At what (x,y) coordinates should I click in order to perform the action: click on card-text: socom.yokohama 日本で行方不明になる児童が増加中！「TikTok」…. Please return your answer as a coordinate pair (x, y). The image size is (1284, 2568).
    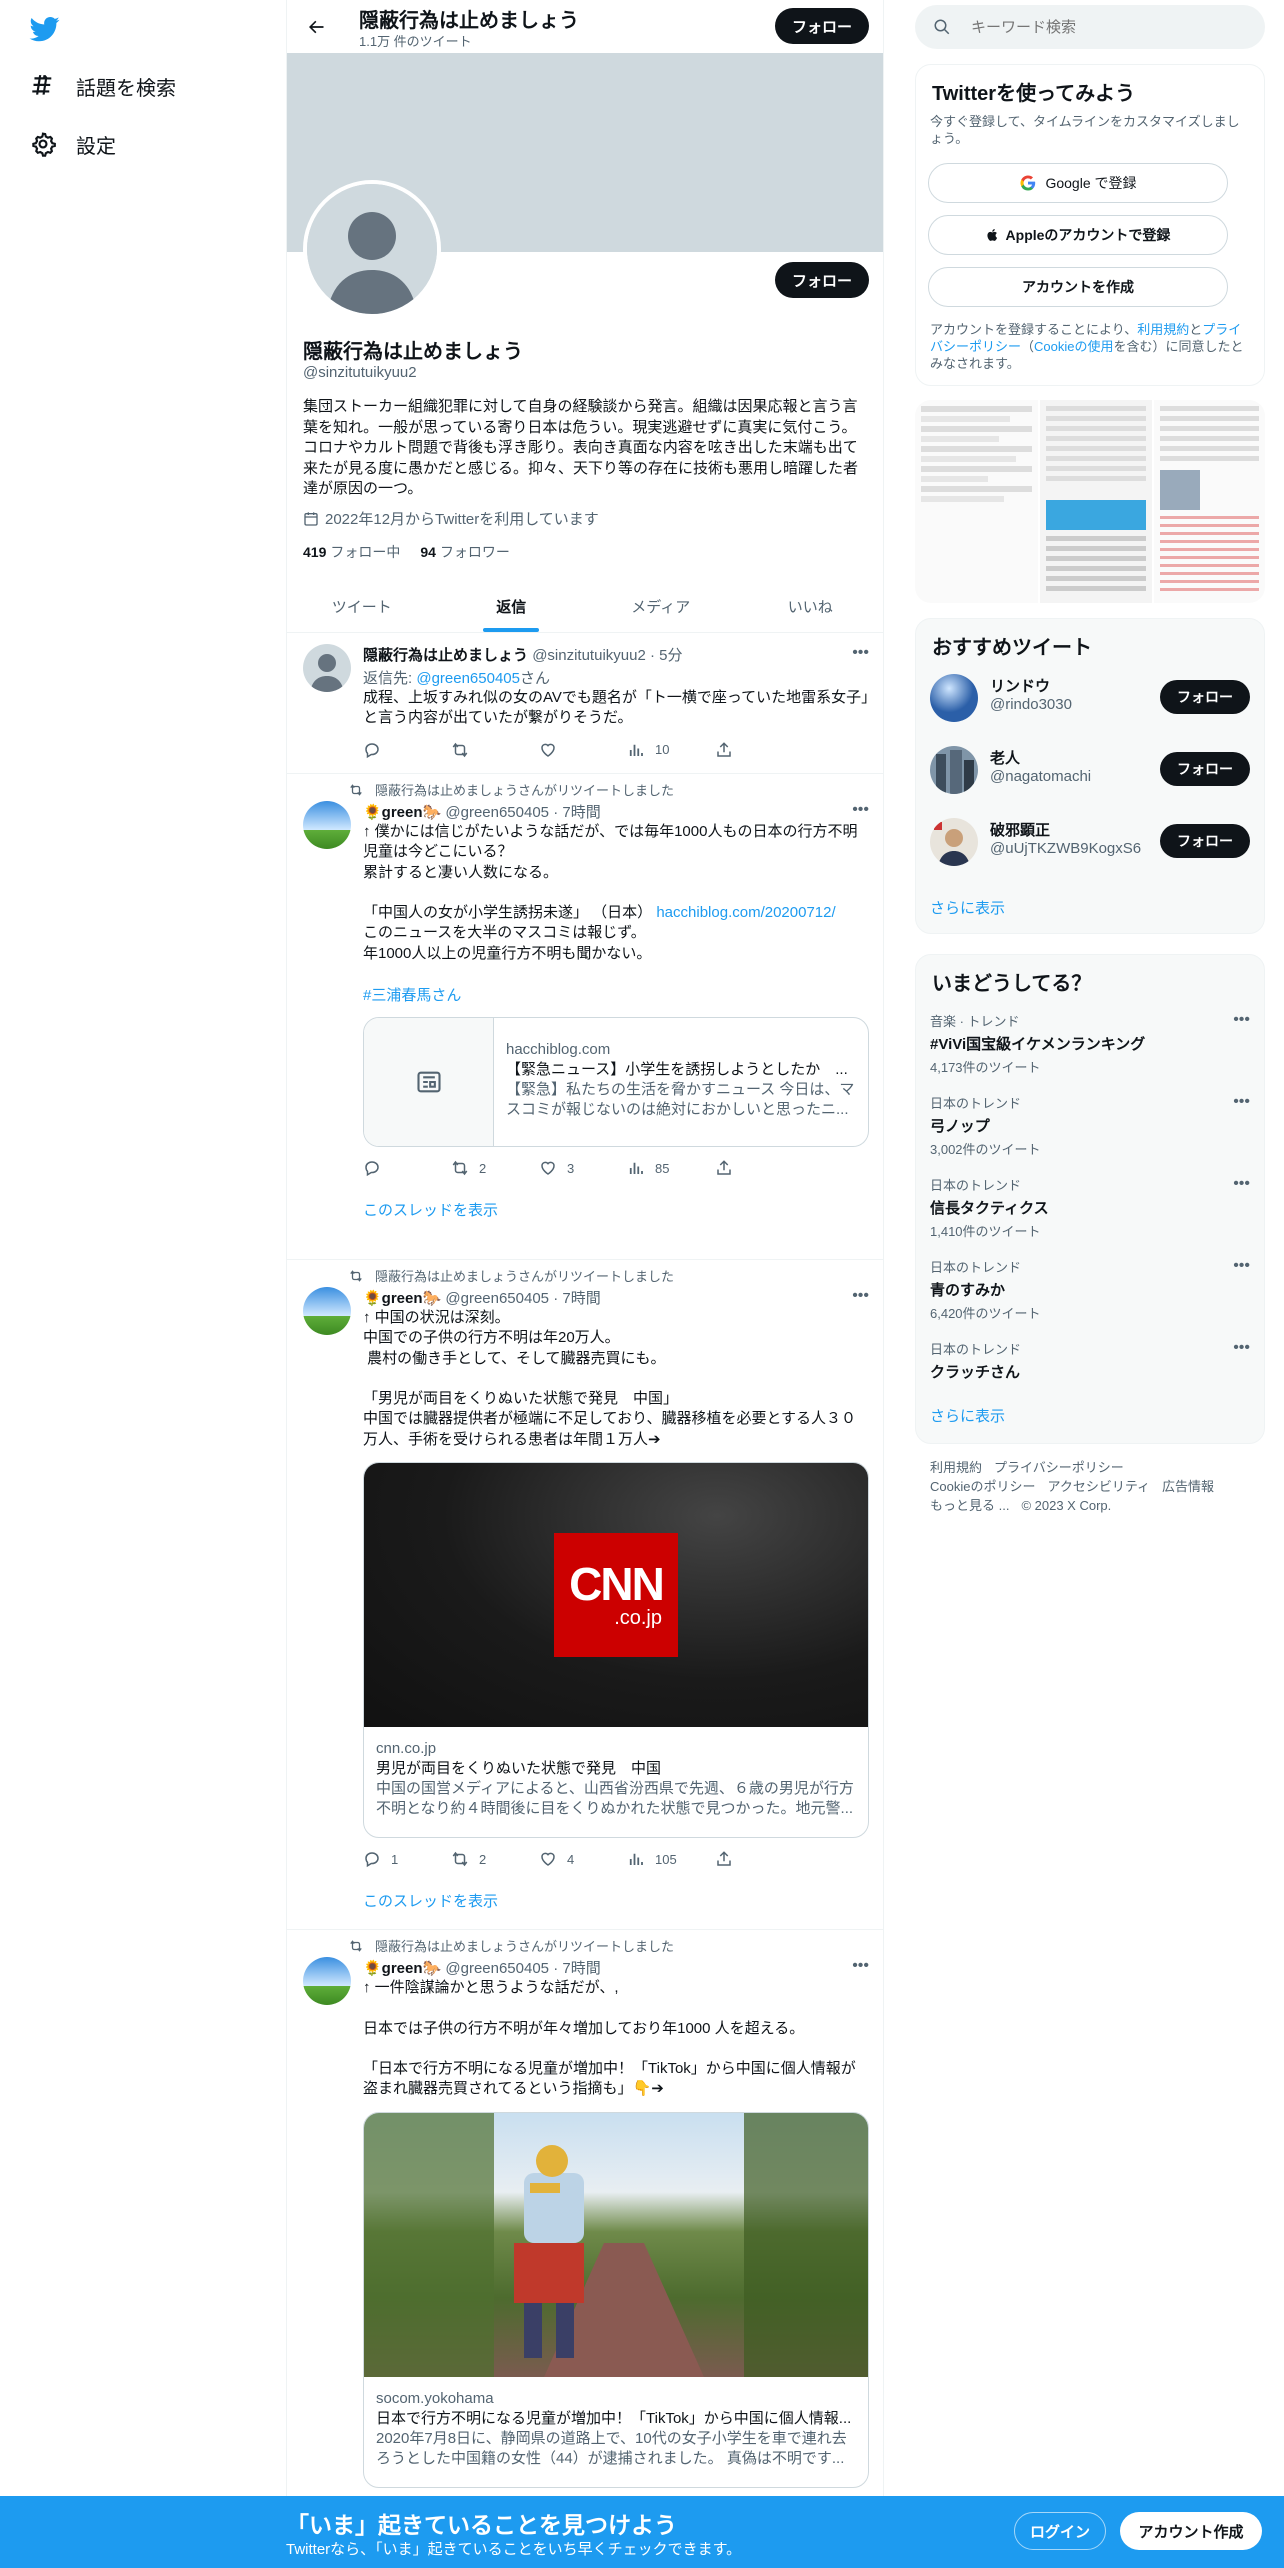
    Looking at the image, I should click on (614, 2428).